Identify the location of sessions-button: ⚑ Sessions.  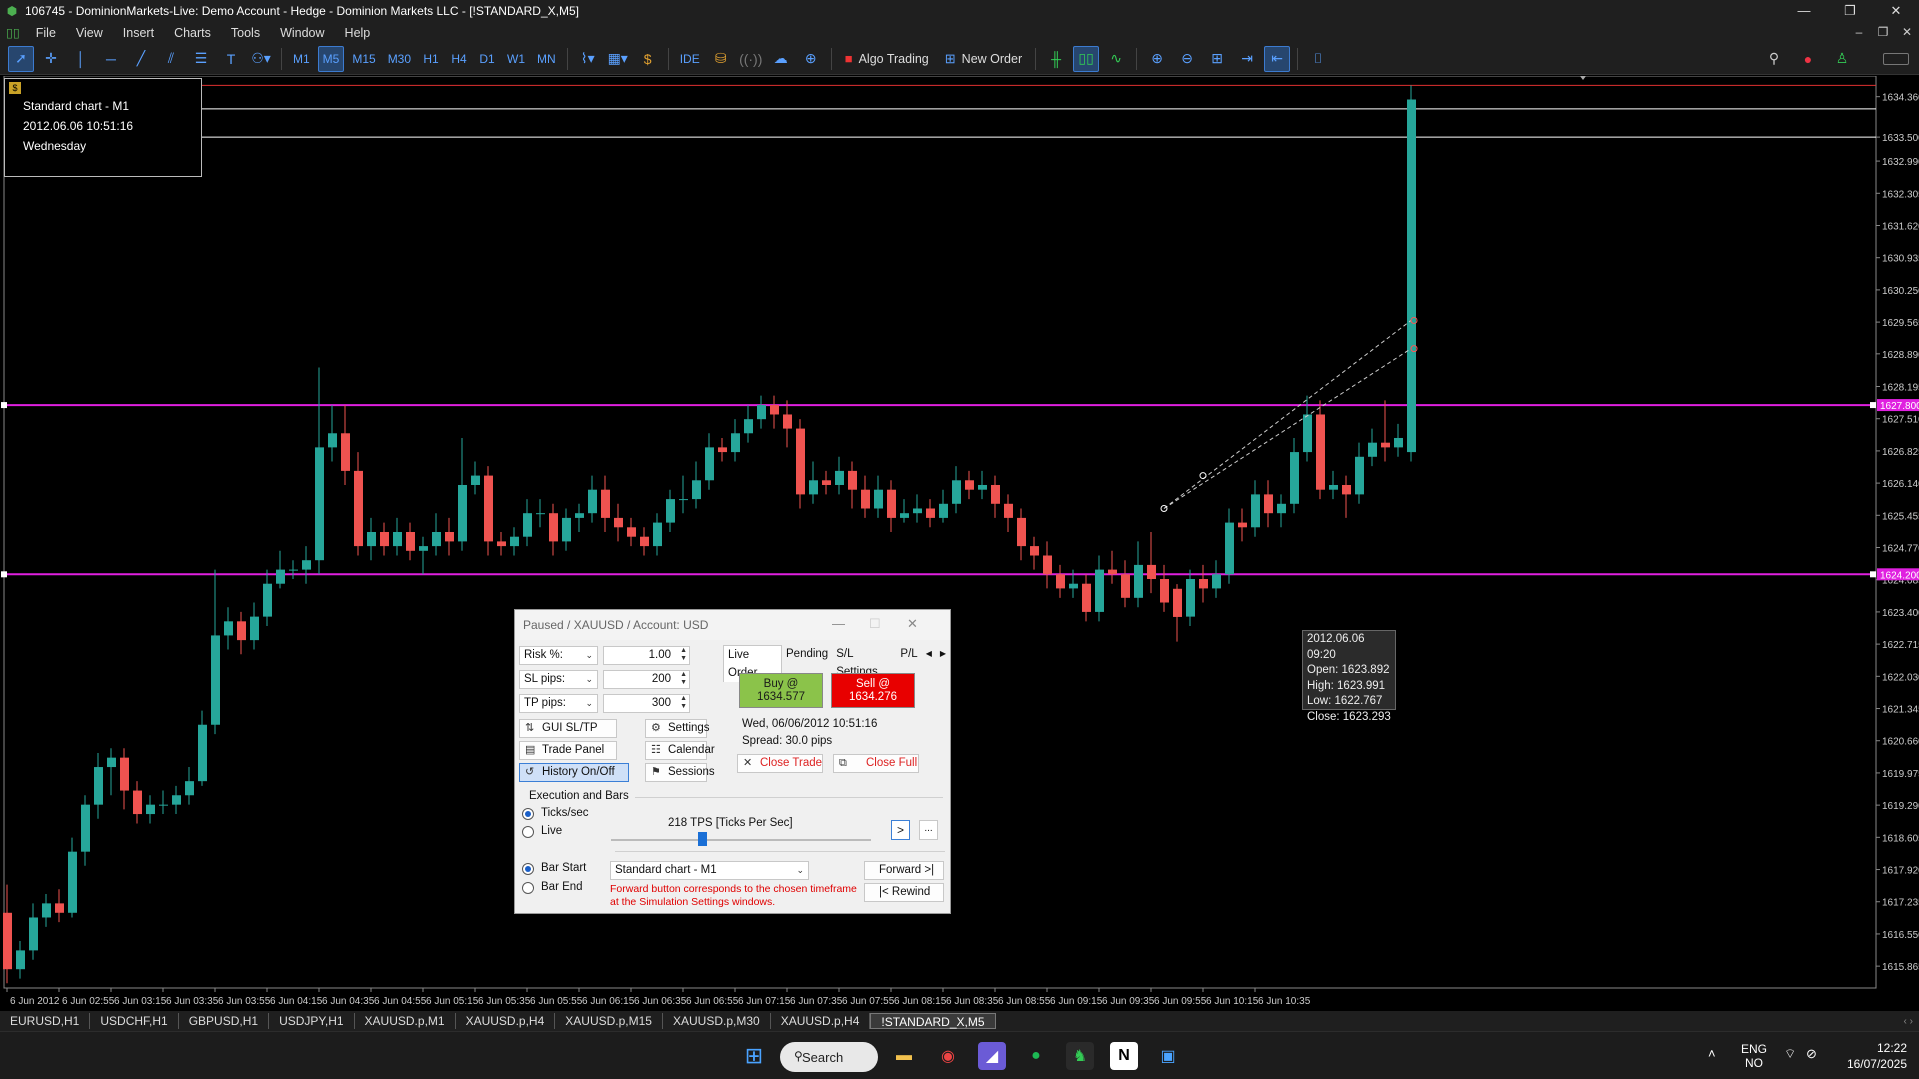
(680, 772).